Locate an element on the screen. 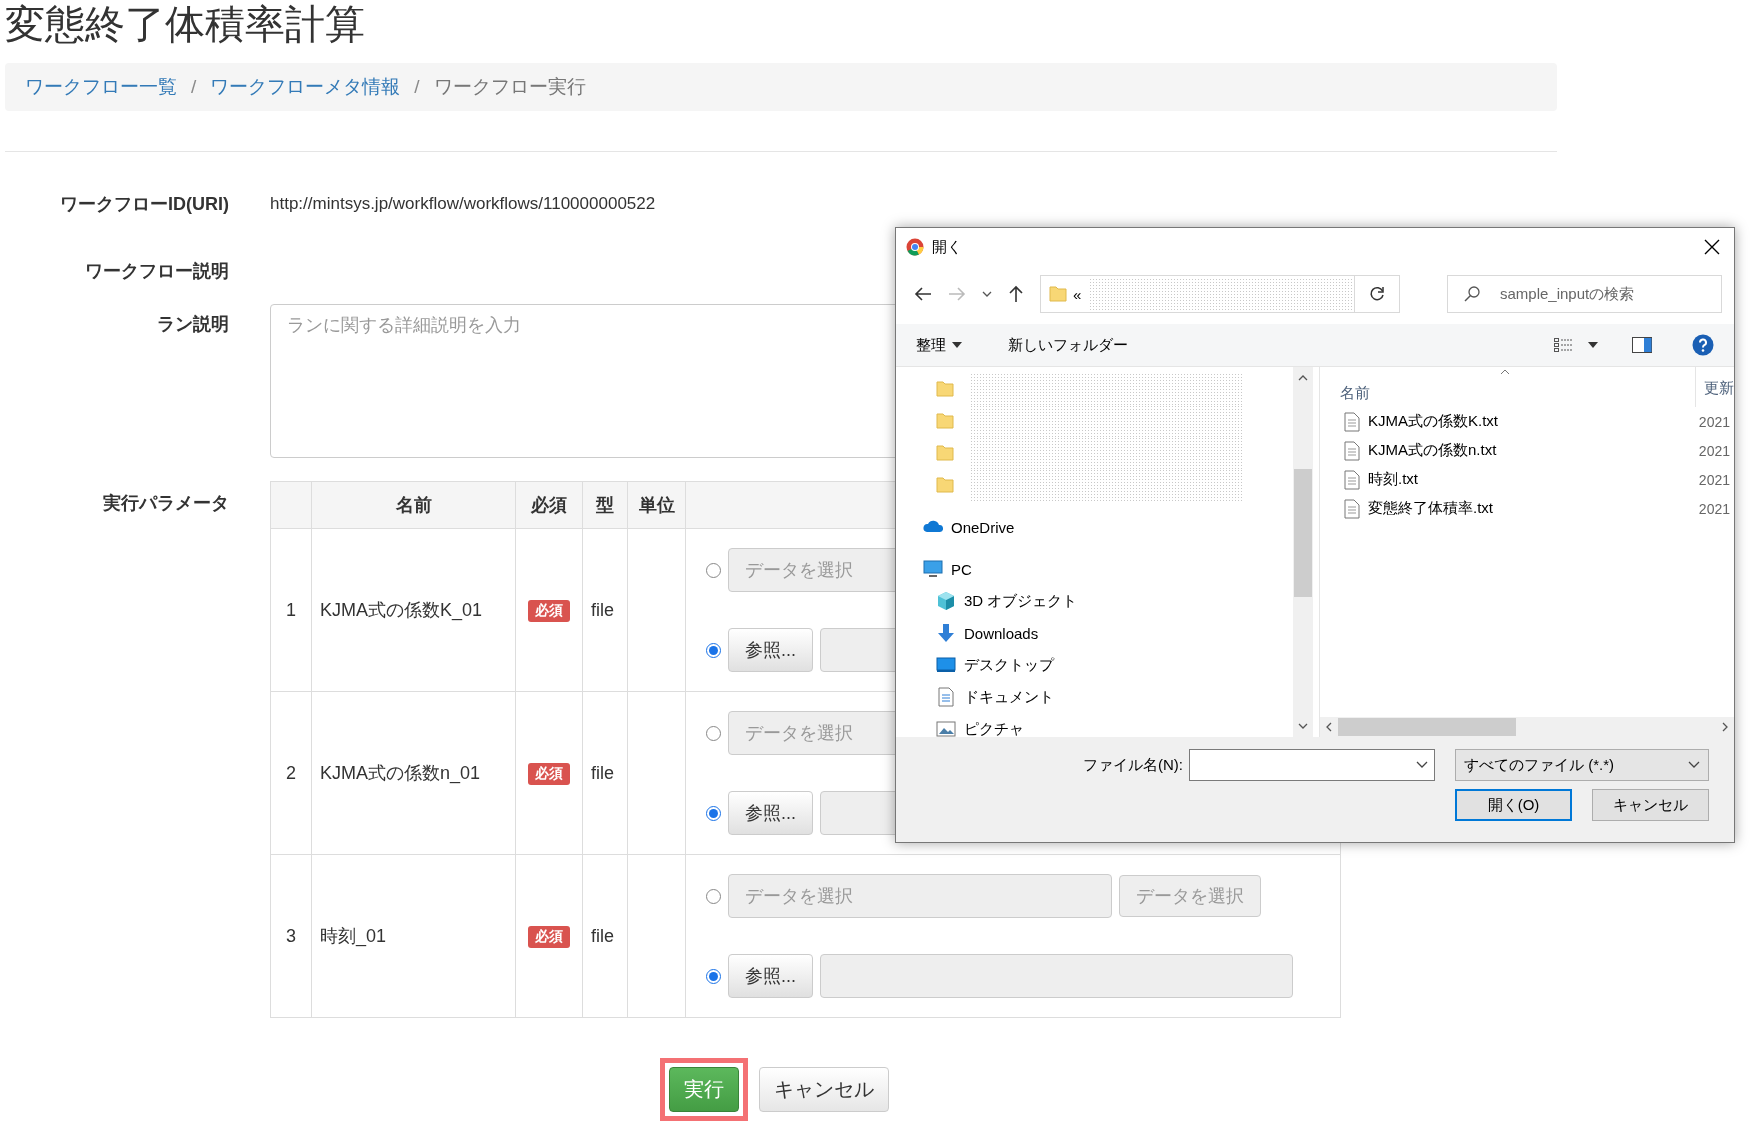  column-header: 必須 is located at coordinates (549, 505).